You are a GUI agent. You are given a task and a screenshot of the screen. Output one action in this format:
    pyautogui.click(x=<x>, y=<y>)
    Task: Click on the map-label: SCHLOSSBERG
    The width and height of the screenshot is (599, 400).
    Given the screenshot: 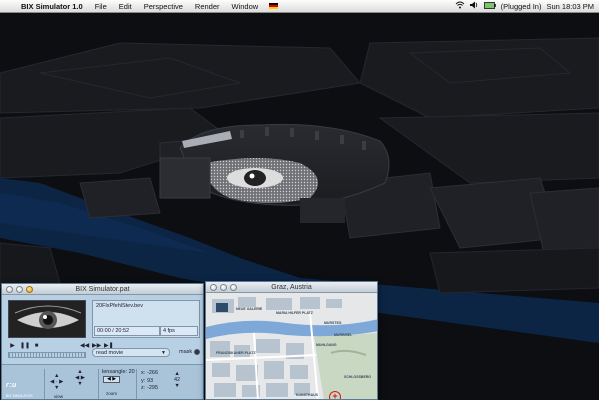 What is the action you would take?
    pyautogui.click(x=358, y=377)
    